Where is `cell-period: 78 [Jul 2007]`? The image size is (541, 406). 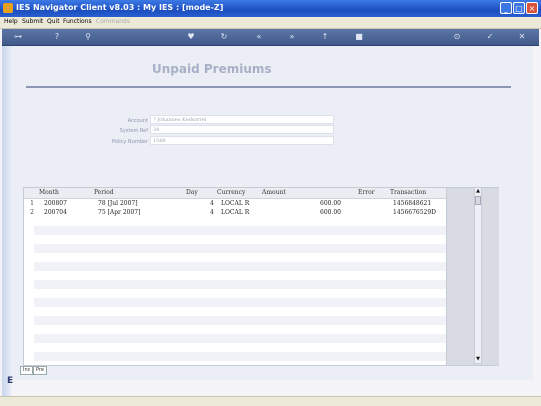
cell-period: 78 [Jul 2007] is located at coordinates (118, 203).